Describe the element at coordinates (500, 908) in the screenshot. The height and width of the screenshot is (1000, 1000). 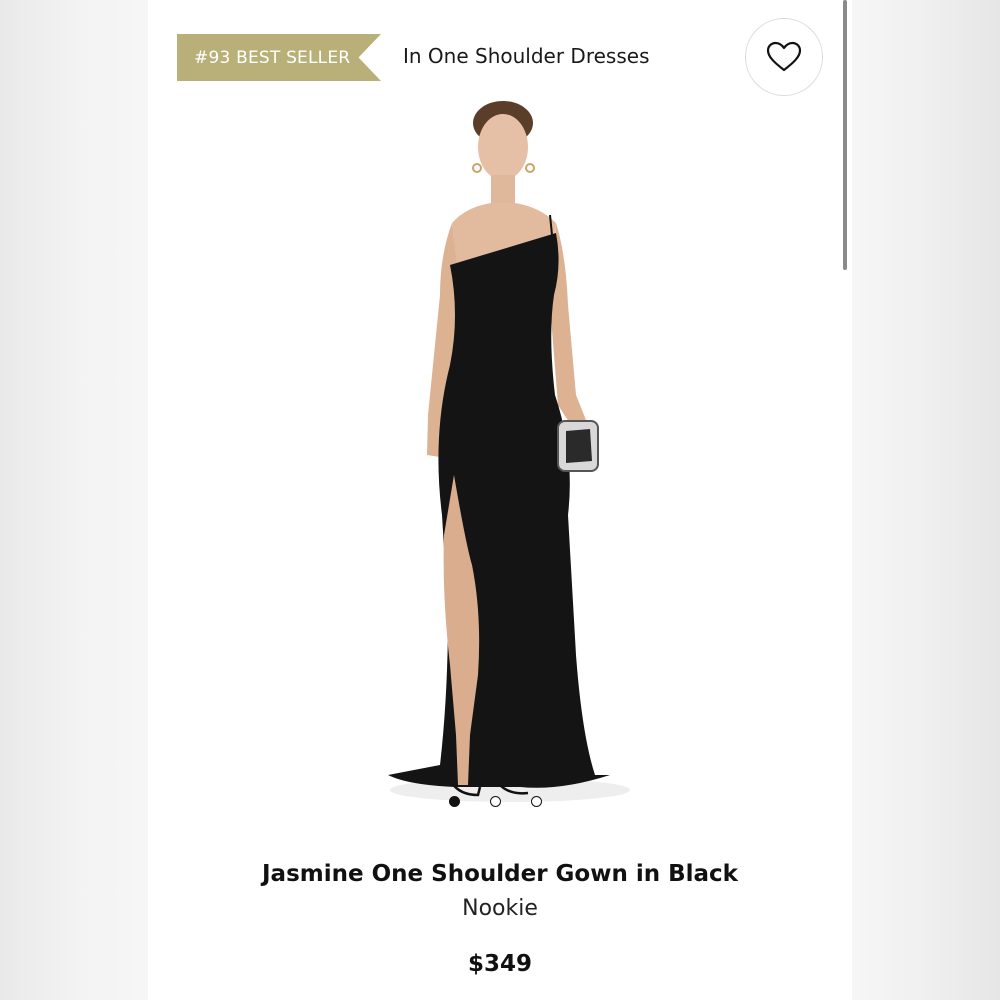
I see `product-brand: Nookie` at that location.